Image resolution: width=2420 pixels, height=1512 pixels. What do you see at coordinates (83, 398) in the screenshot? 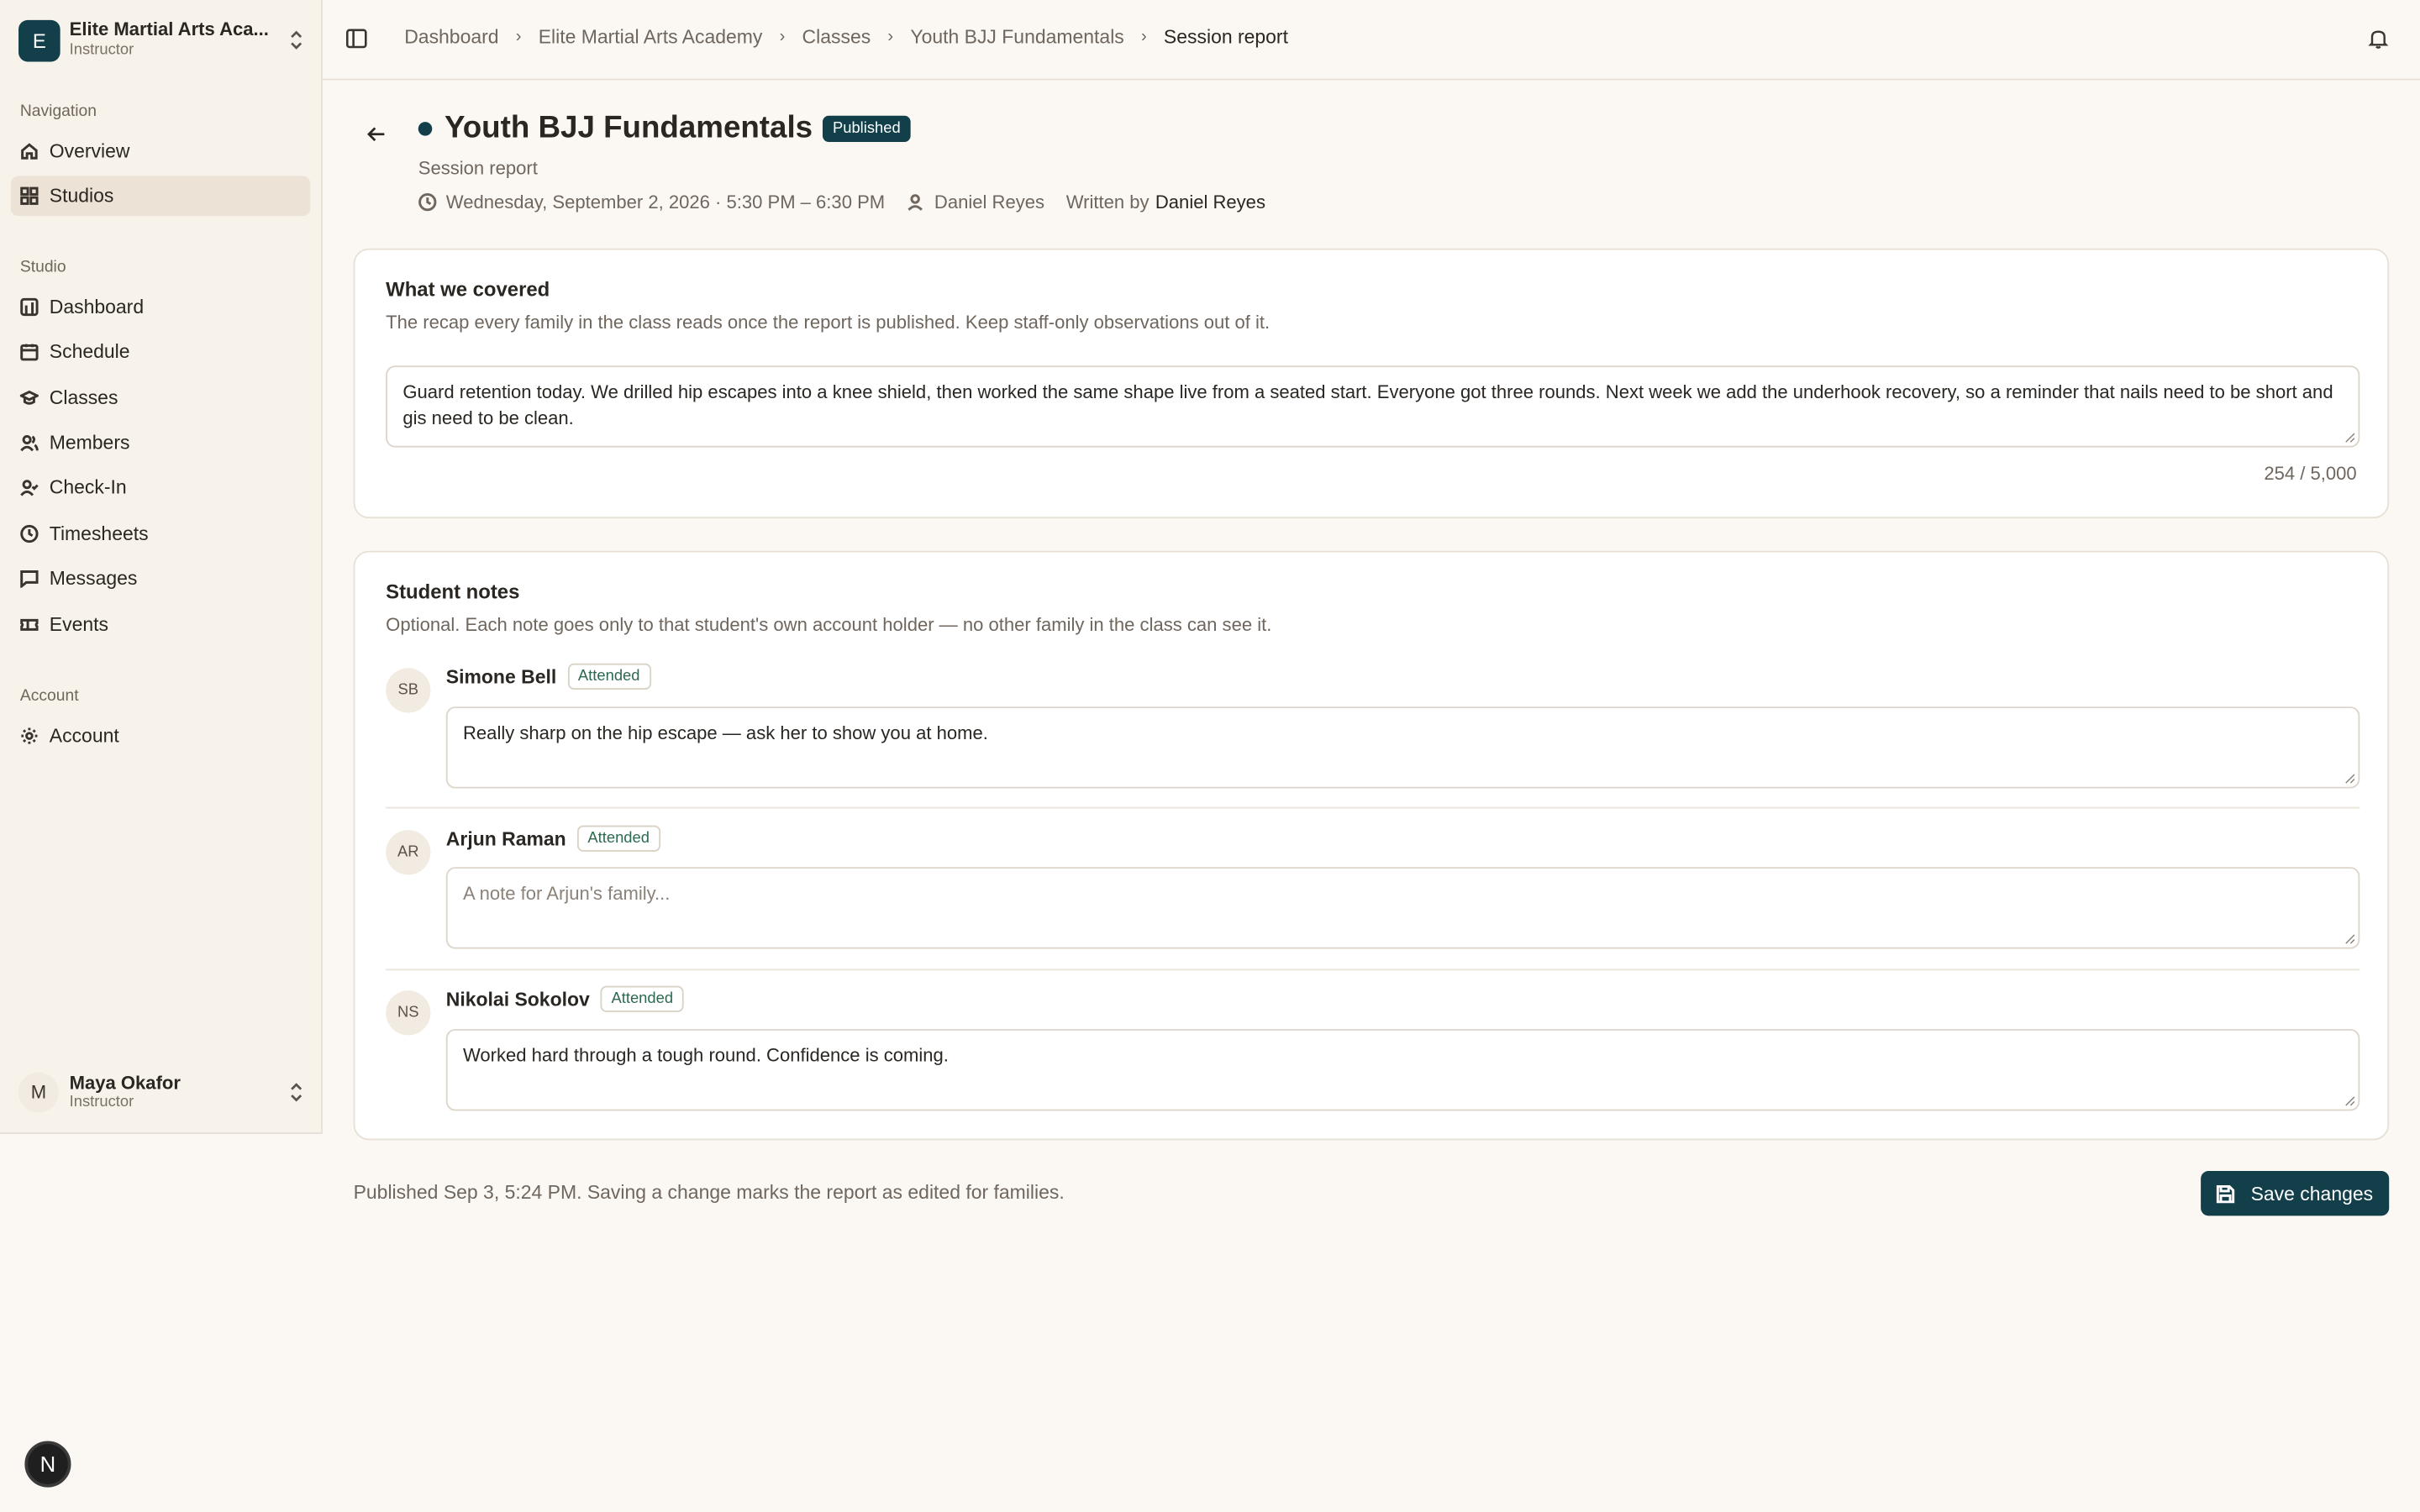
I see `sidebar-item-label: Classes` at bounding box center [83, 398].